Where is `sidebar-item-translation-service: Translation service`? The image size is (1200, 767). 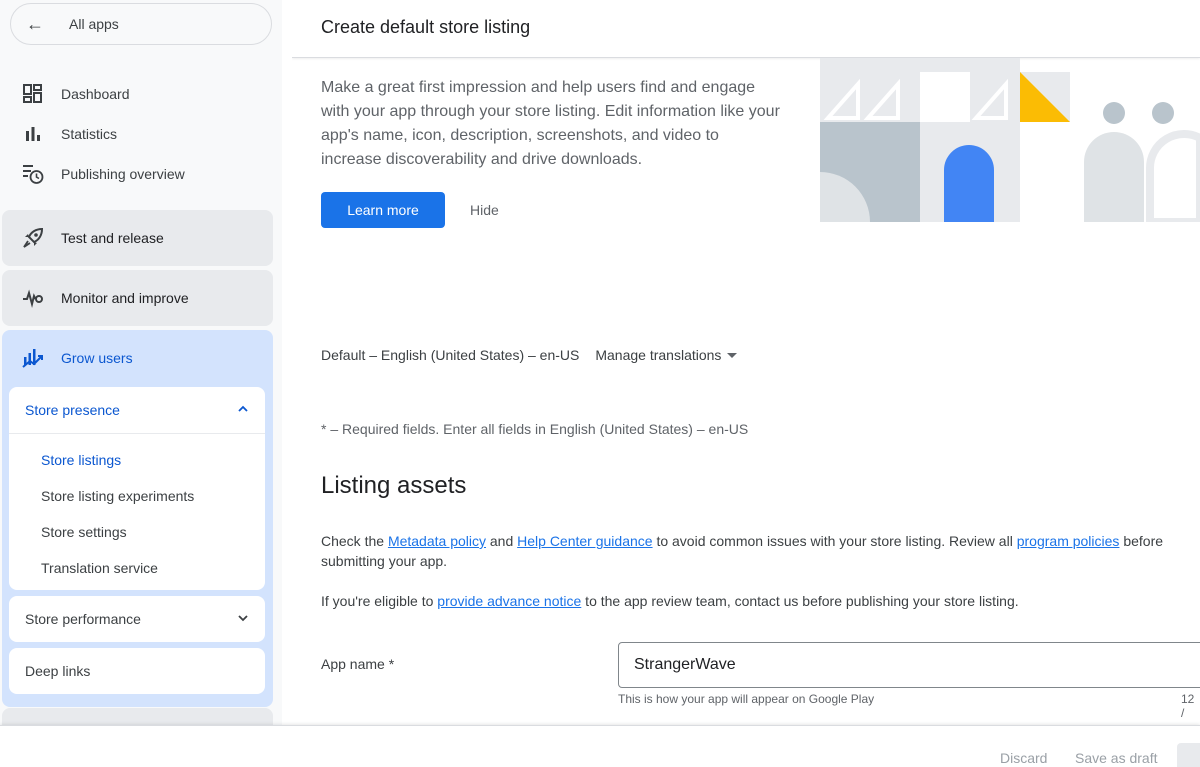
sidebar-item-translation-service: Translation service is located at coordinates (137, 568).